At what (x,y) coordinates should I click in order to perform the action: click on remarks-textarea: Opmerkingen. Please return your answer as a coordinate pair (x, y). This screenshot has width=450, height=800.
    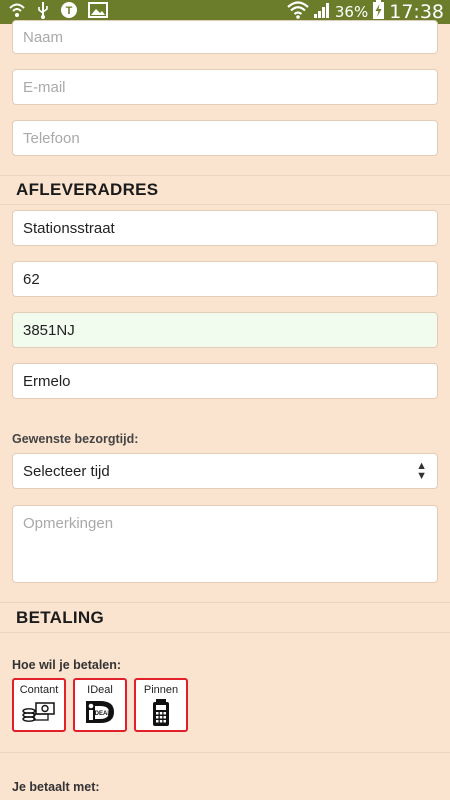
    Looking at the image, I should click on (225, 544).